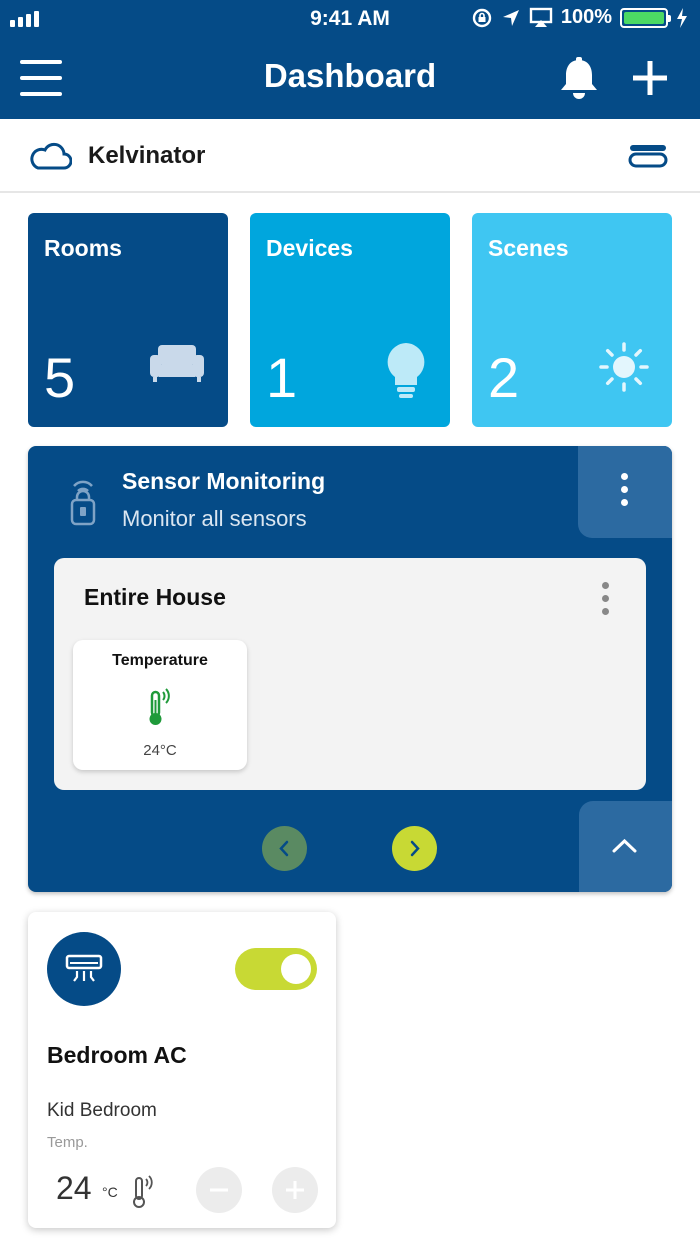 The width and height of the screenshot is (700, 1244). What do you see at coordinates (579, 79) in the screenshot?
I see `bell-icon` at bounding box center [579, 79].